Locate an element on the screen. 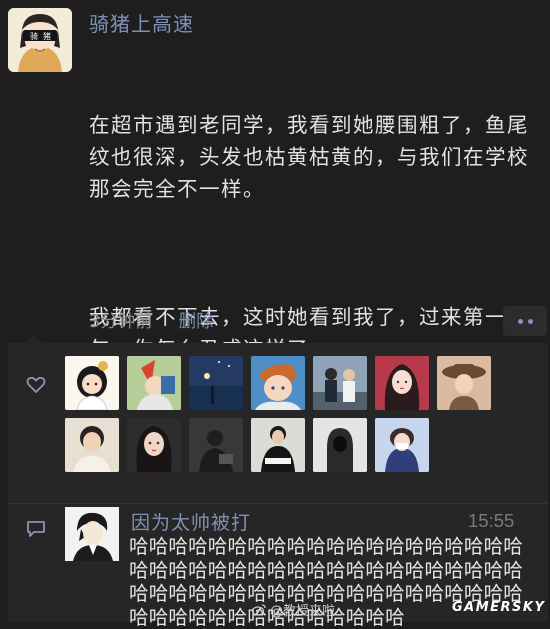  weibo-logo-icon is located at coordinates (259, 609).